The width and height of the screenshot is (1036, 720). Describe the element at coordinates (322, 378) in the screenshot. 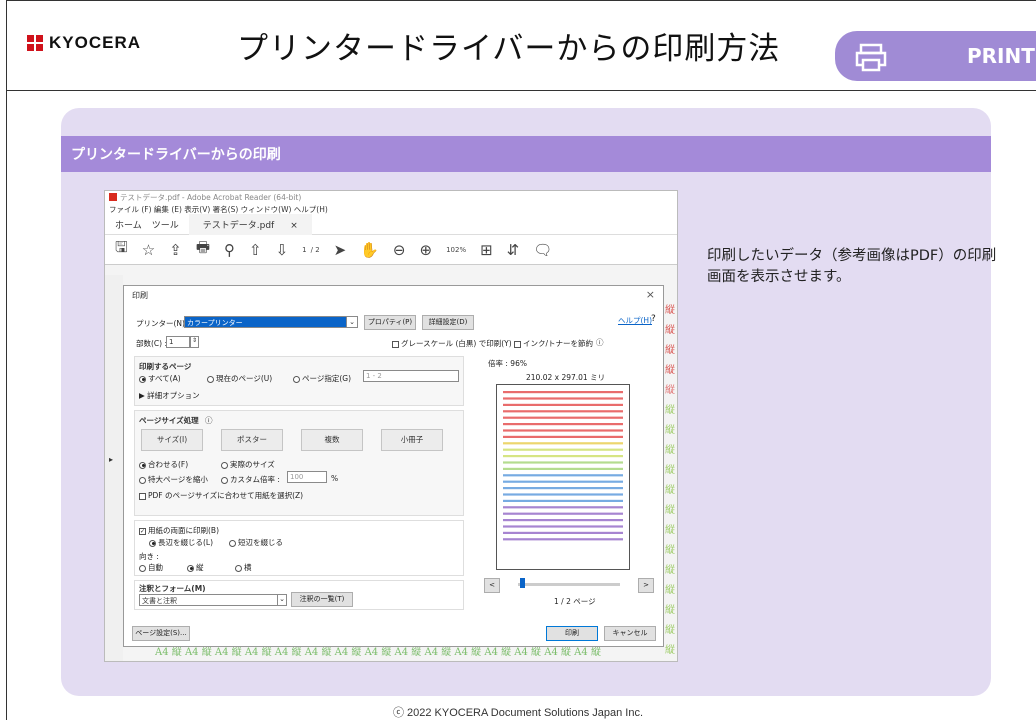

I see `page-range-option: ページ指定(G)` at that location.